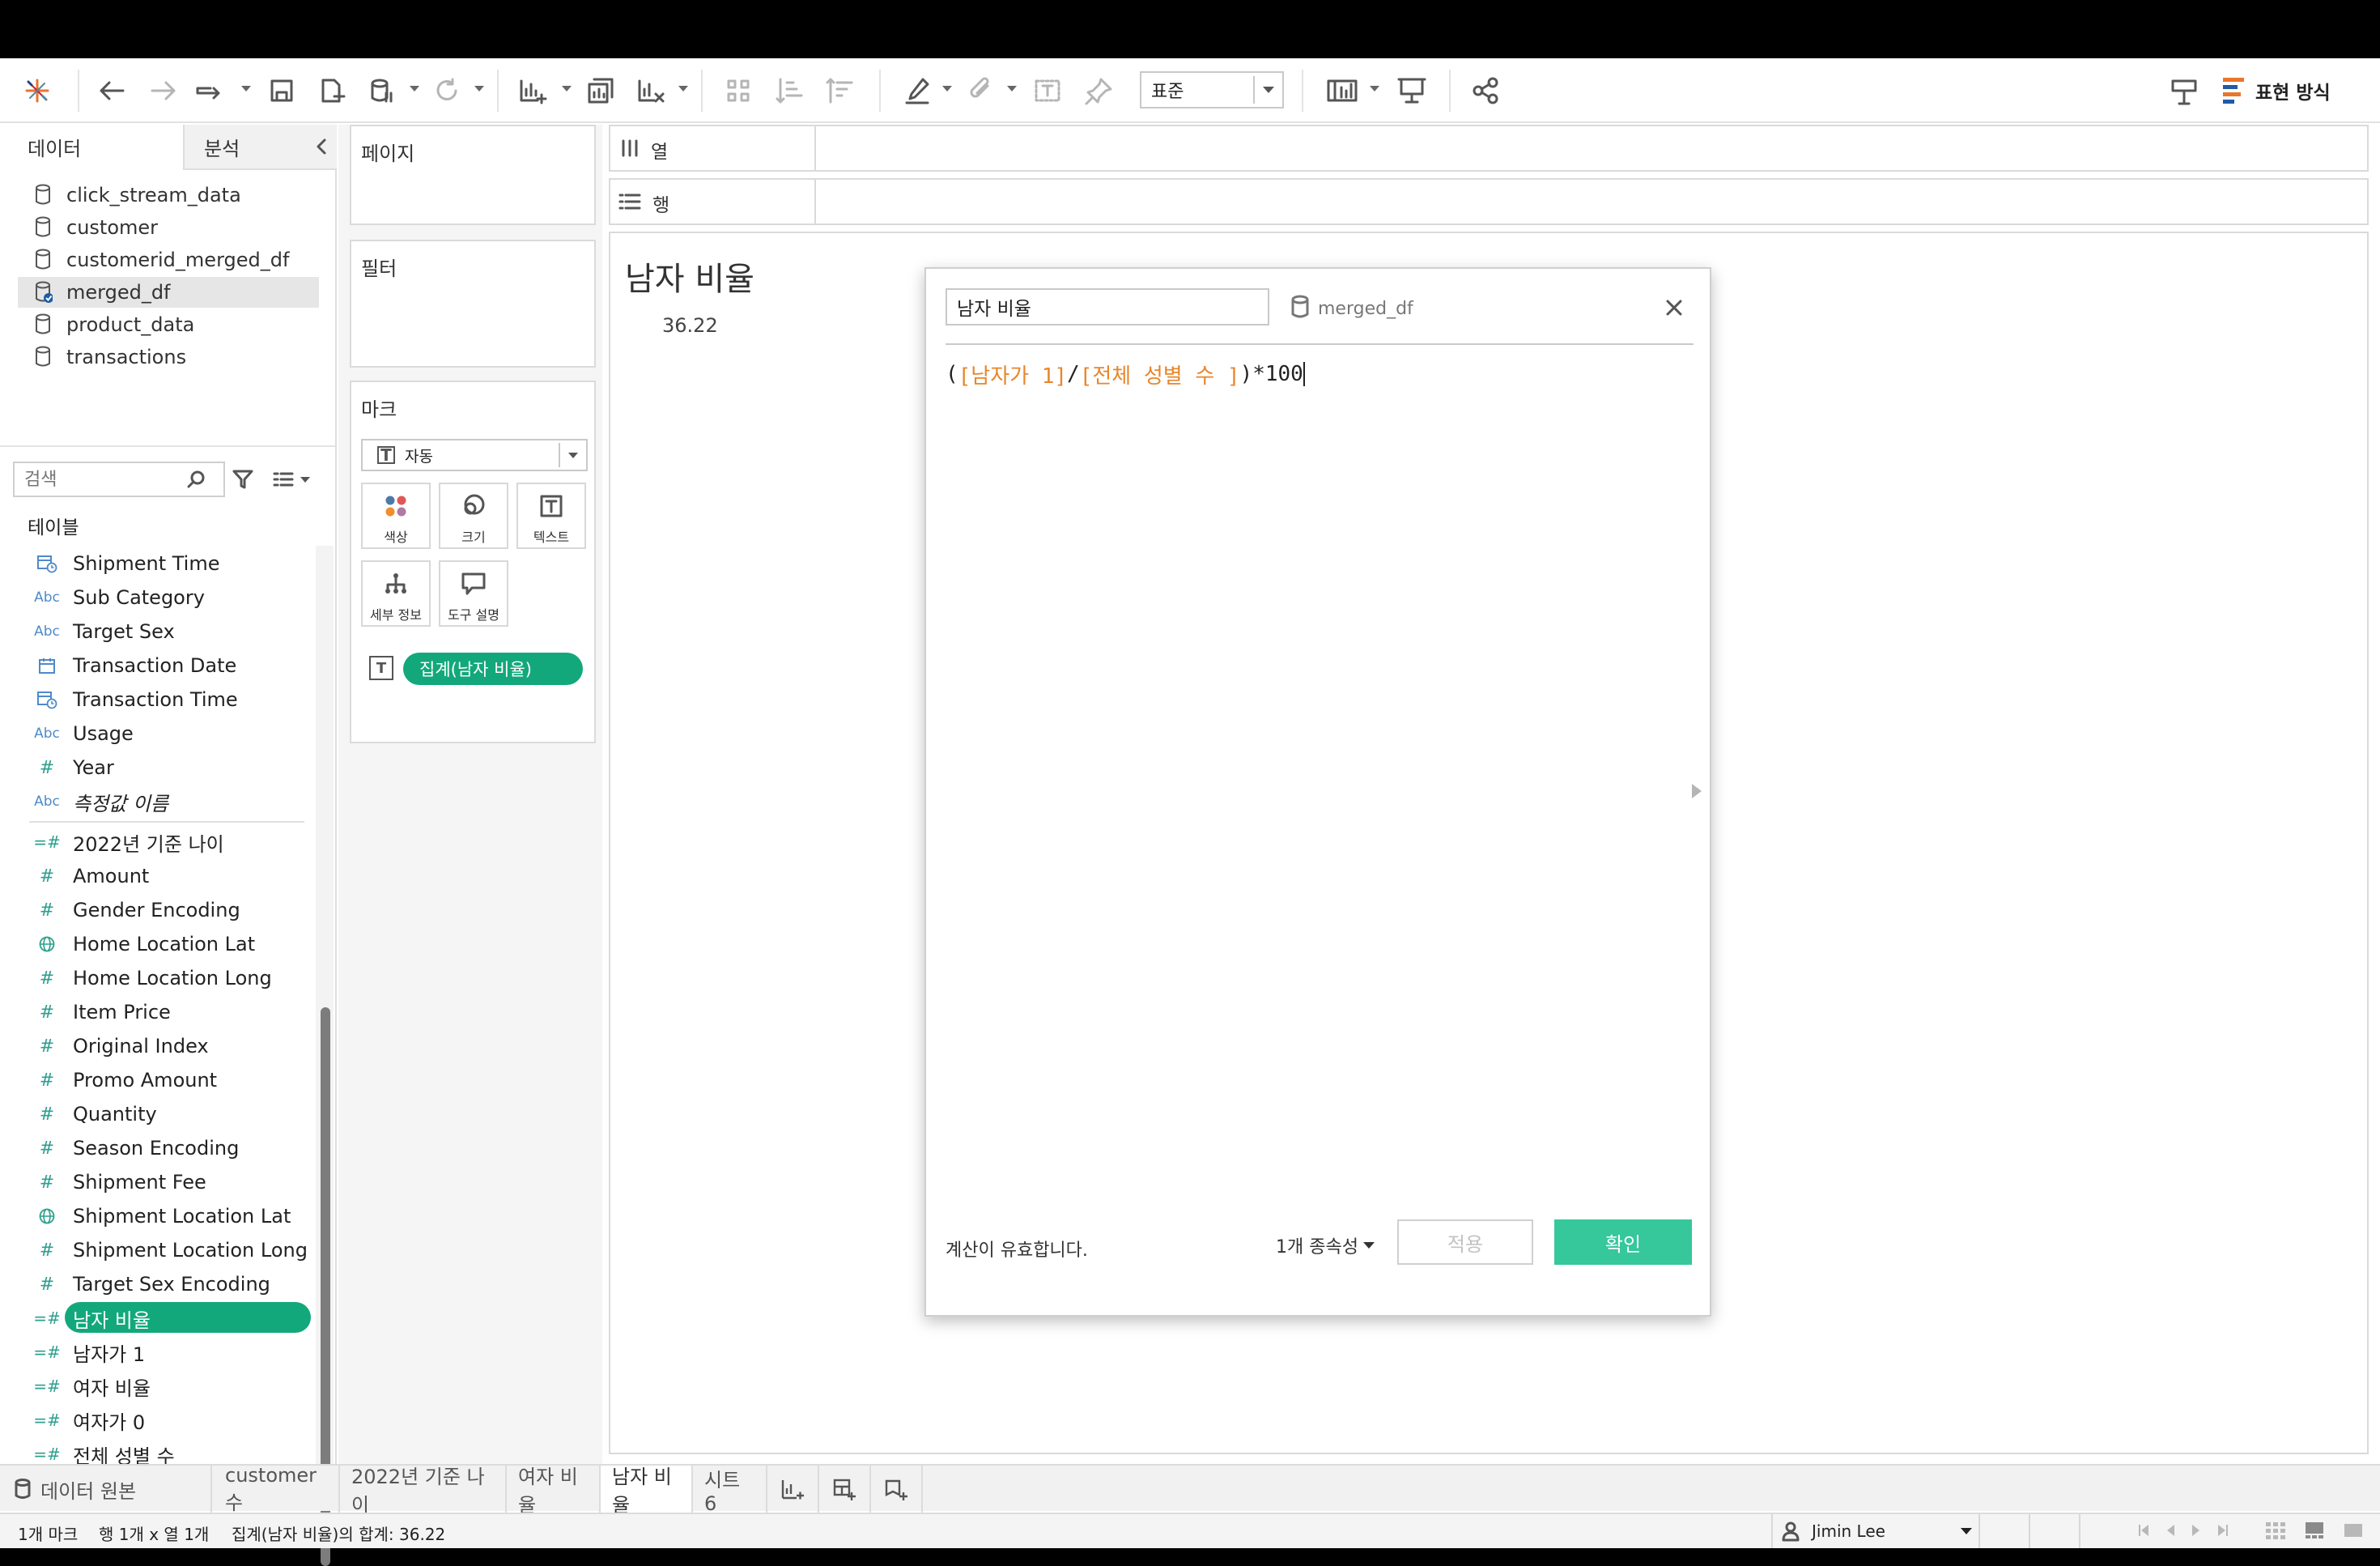  What do you see at coordinates (1486, 91) in the screenshot?
I see `share-icon` at bounding box center [1486, 91].